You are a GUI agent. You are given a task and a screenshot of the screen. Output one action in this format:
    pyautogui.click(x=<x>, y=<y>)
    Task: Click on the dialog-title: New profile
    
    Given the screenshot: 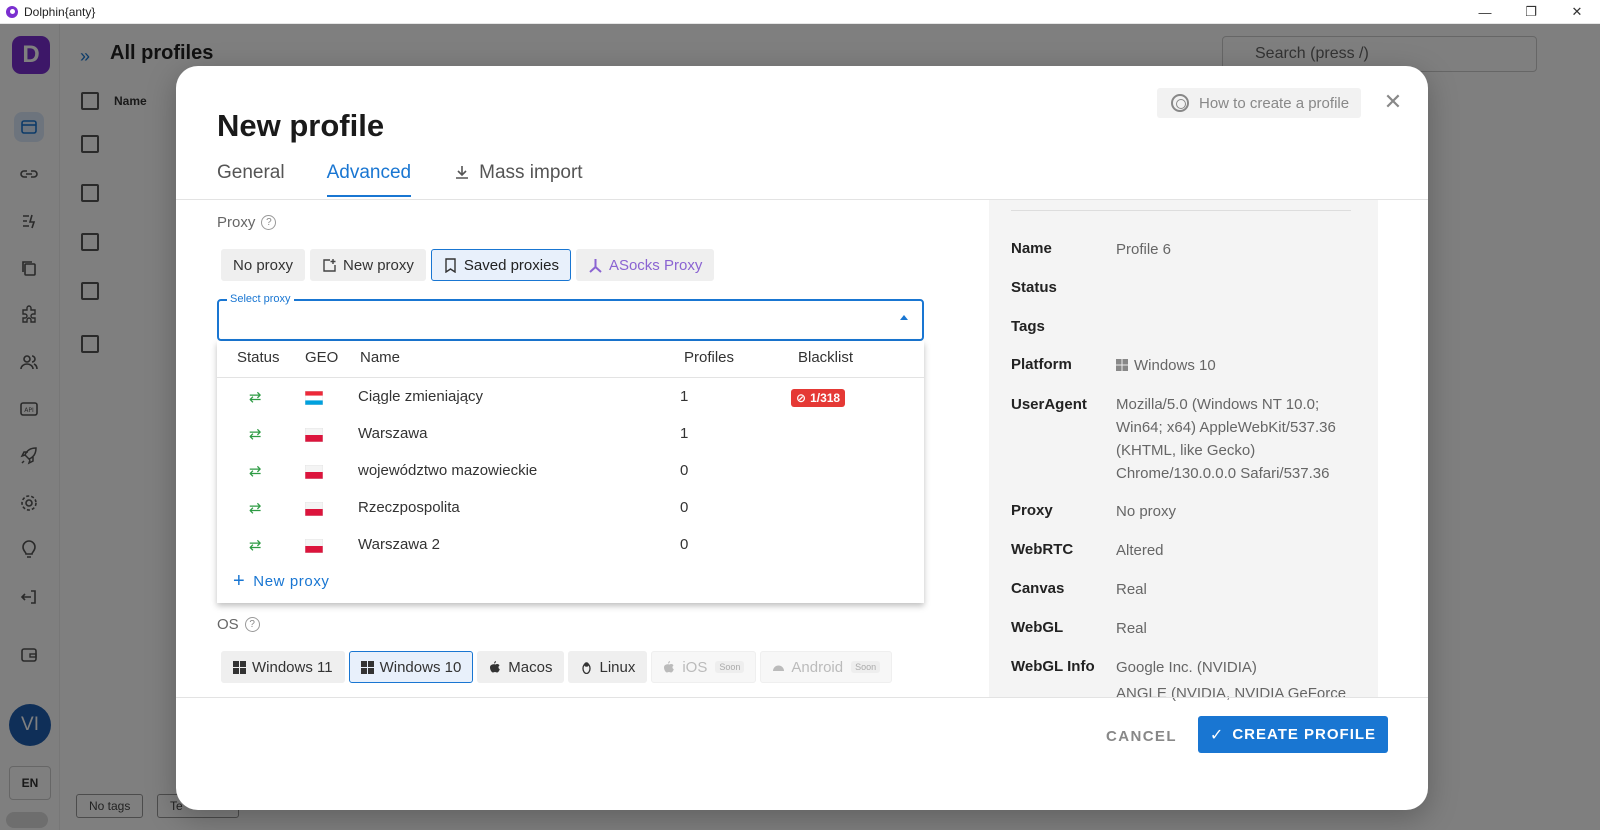 What is the action you would take?
    pyautogui.click(x=301, y=125)
    